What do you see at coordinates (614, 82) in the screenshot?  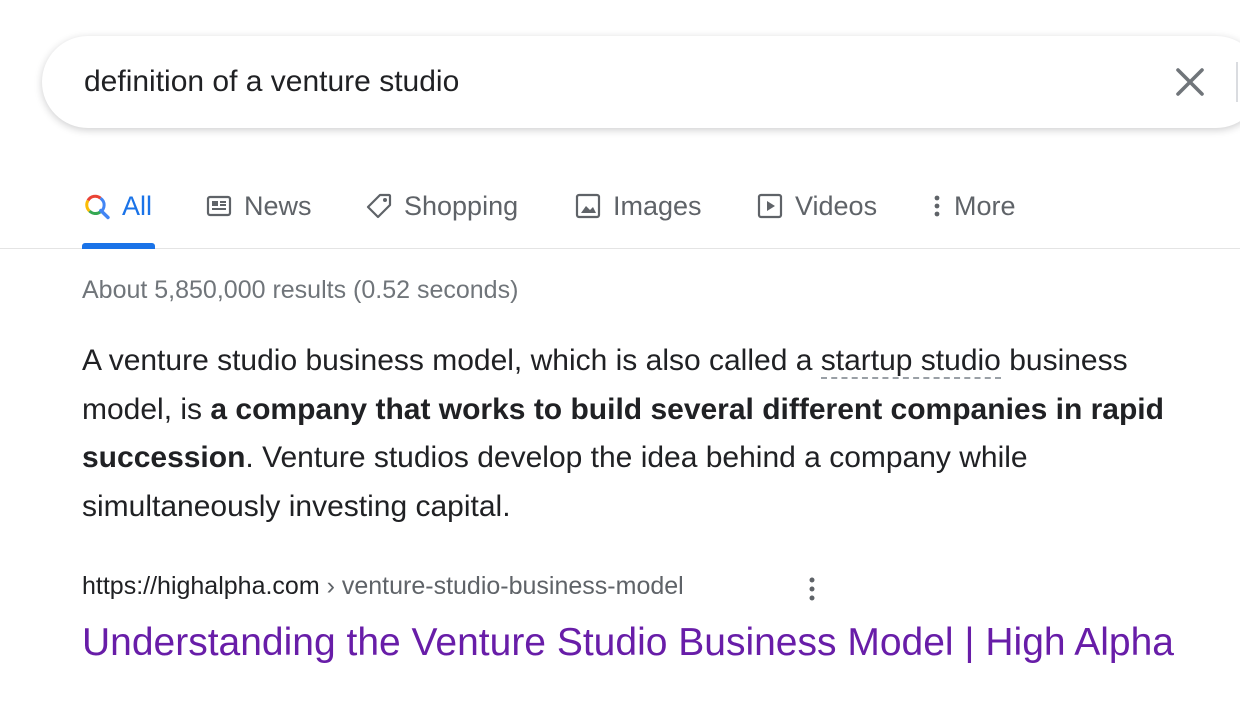 I see `search-input` at bounding box center [614, 82].